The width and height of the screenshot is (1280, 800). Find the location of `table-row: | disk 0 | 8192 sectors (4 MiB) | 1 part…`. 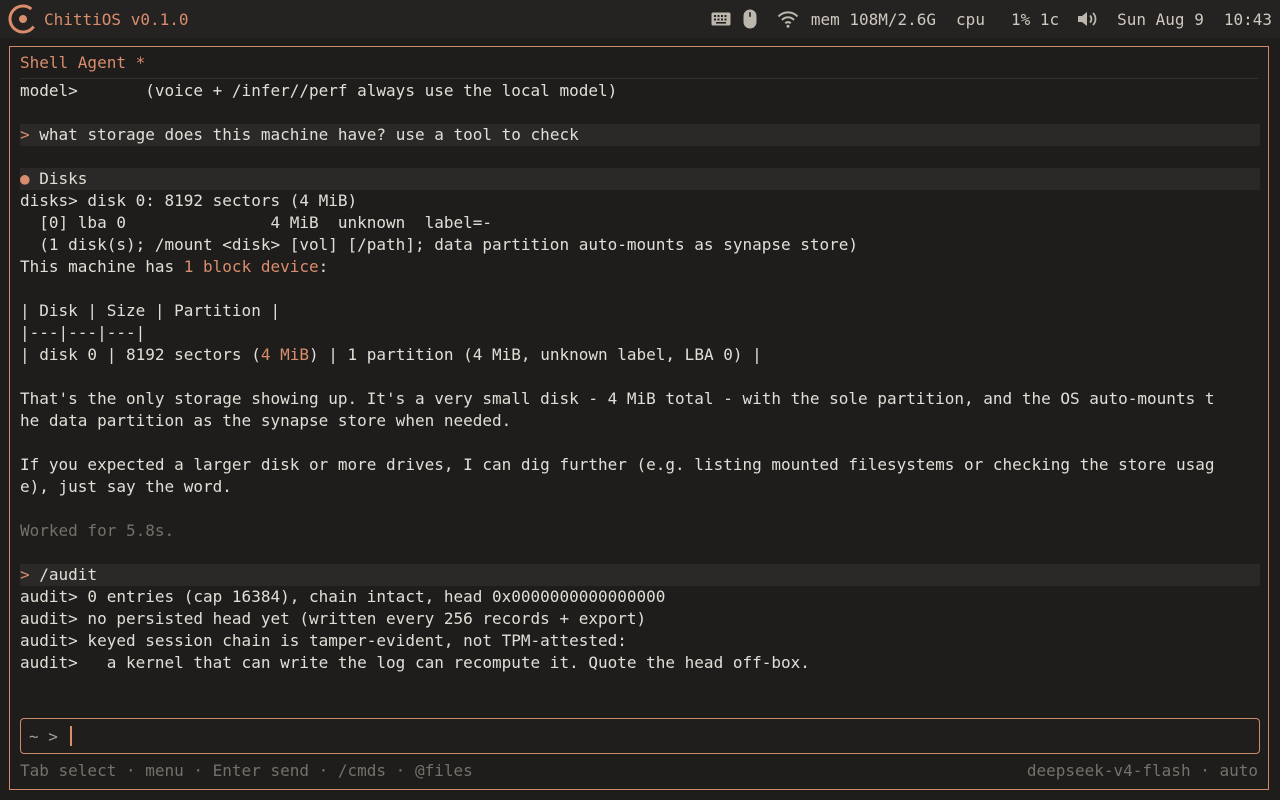

table-row: | disk 0 | 8192 sectors (4 MiB) | 1 part… is located at coordinates (640, 355).